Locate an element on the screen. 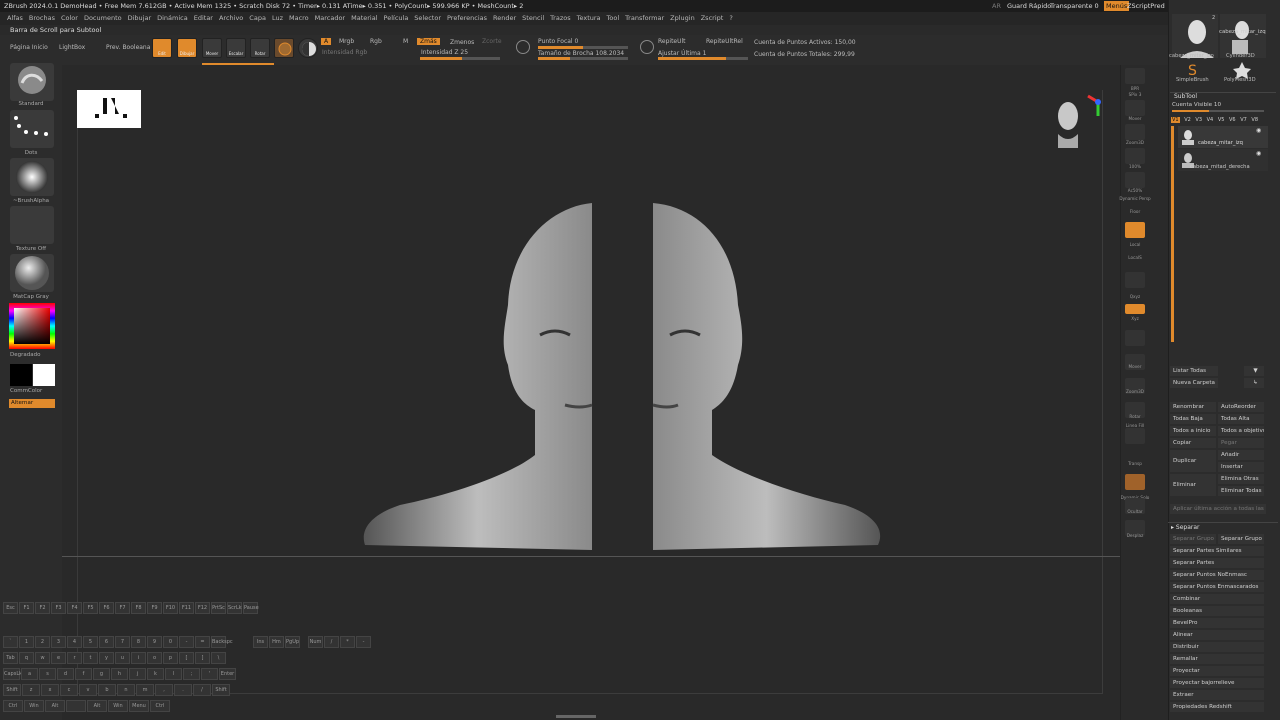 This screenshot has height=720, width=1280. menu-material: Material is located at coordinates (364, 18).